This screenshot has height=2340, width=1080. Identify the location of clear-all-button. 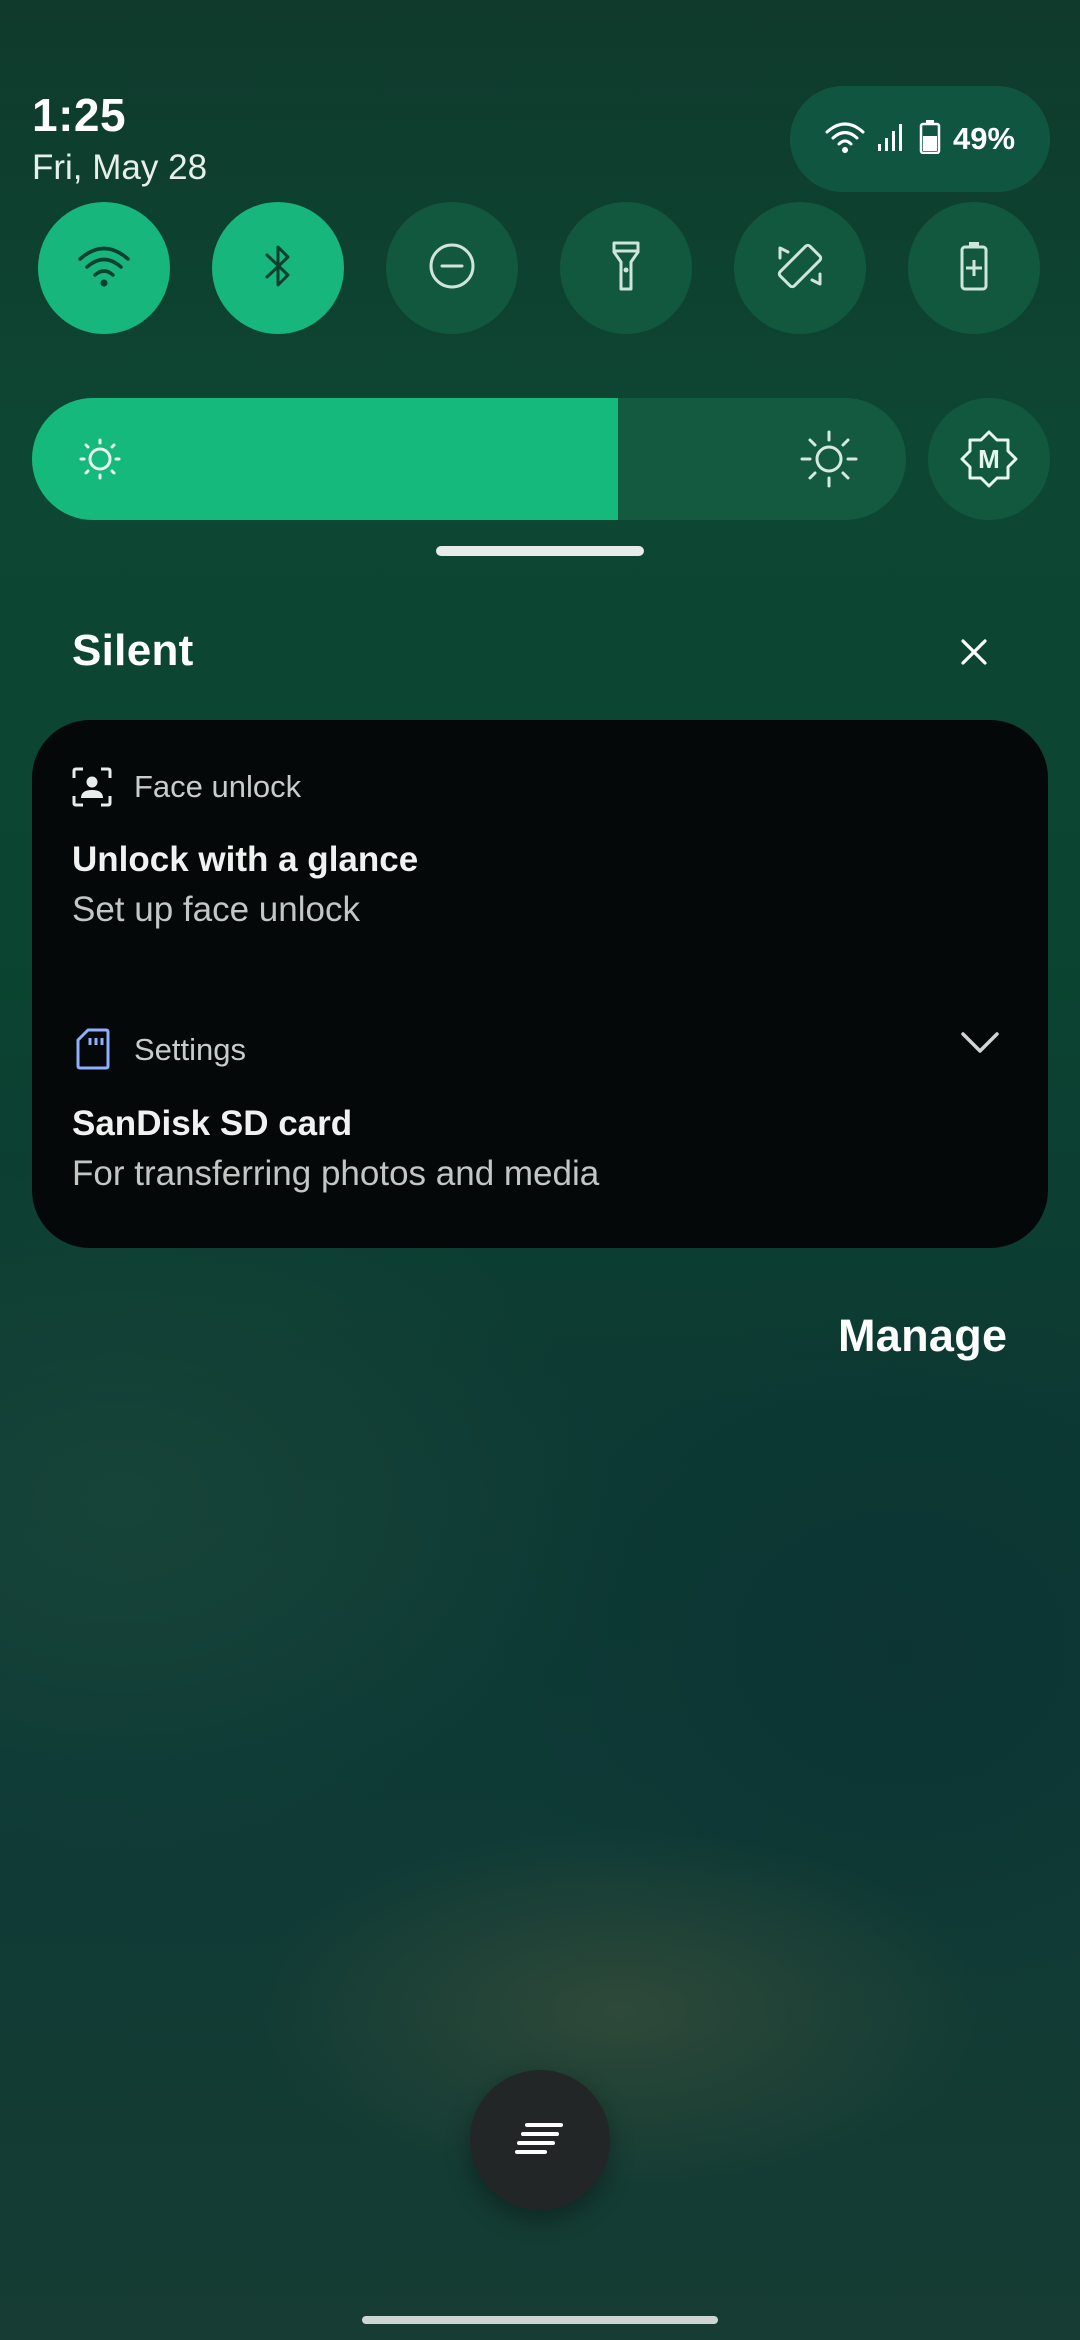
(540, 2140).